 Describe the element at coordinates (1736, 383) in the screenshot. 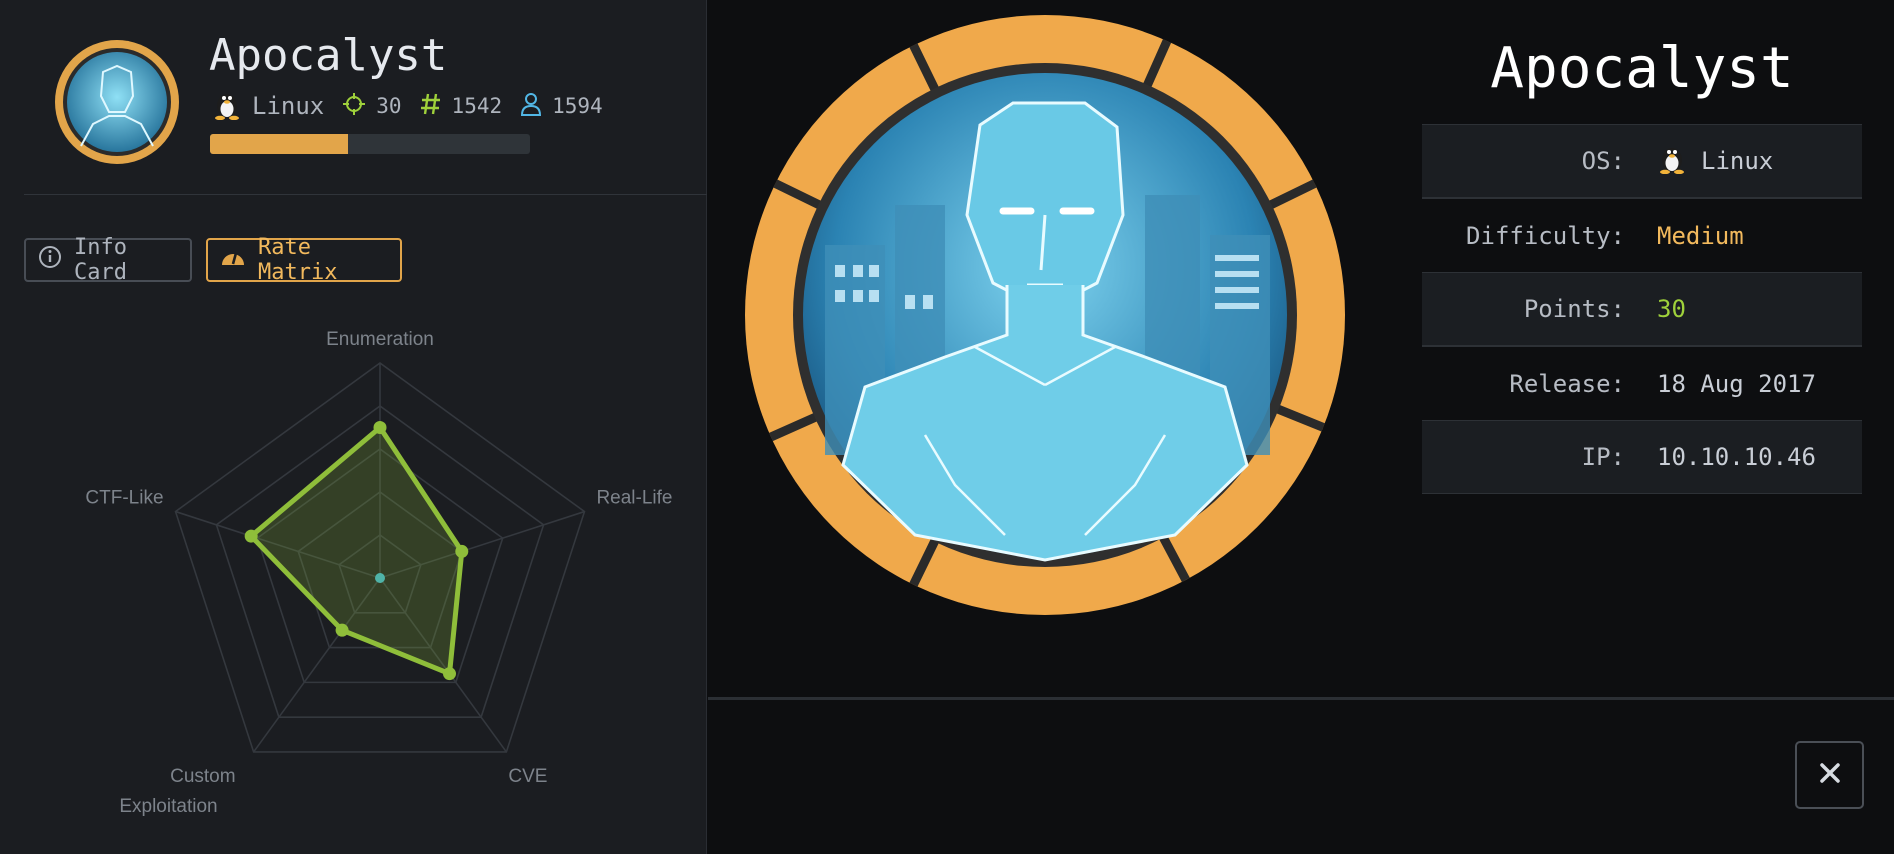

I see `release-value: 18 Aug 2017` at that location.